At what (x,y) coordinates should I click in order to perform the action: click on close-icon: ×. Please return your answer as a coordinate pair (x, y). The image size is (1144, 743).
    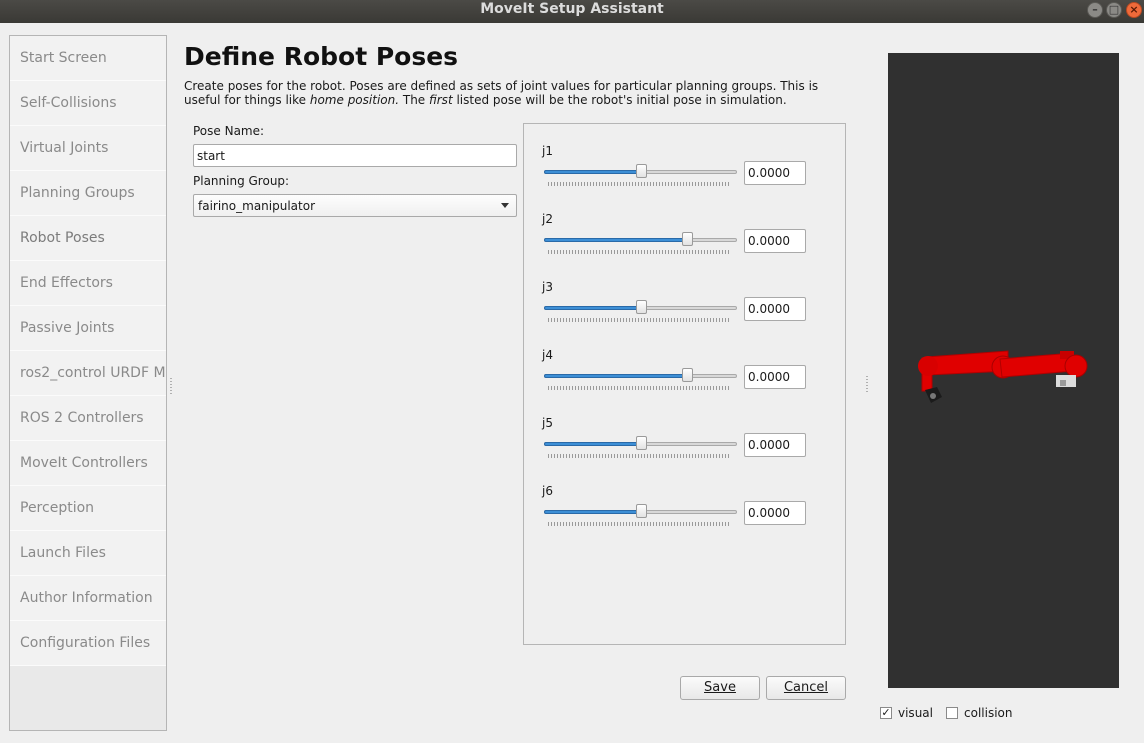
    Looking at the image, I should click on (1134, 10).